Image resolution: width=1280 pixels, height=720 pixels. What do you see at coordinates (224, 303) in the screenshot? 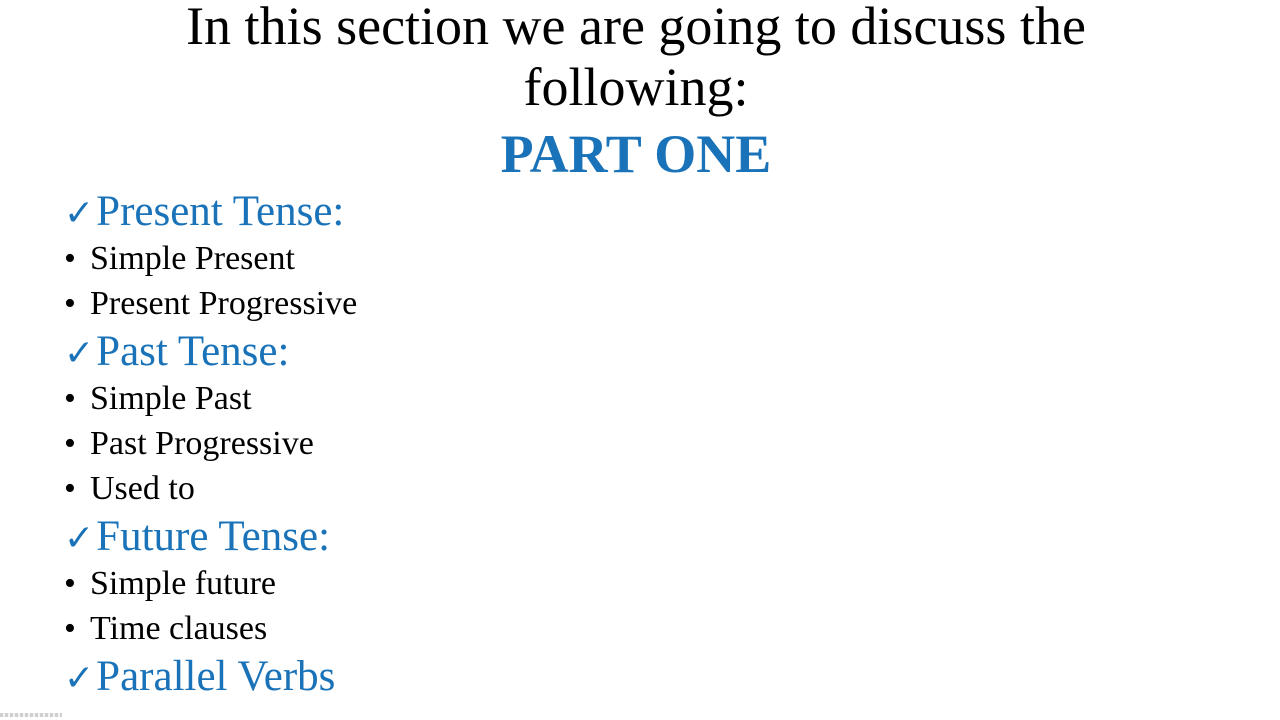
I see `item-label: Present Progressive` at bounding box center [224, 303].